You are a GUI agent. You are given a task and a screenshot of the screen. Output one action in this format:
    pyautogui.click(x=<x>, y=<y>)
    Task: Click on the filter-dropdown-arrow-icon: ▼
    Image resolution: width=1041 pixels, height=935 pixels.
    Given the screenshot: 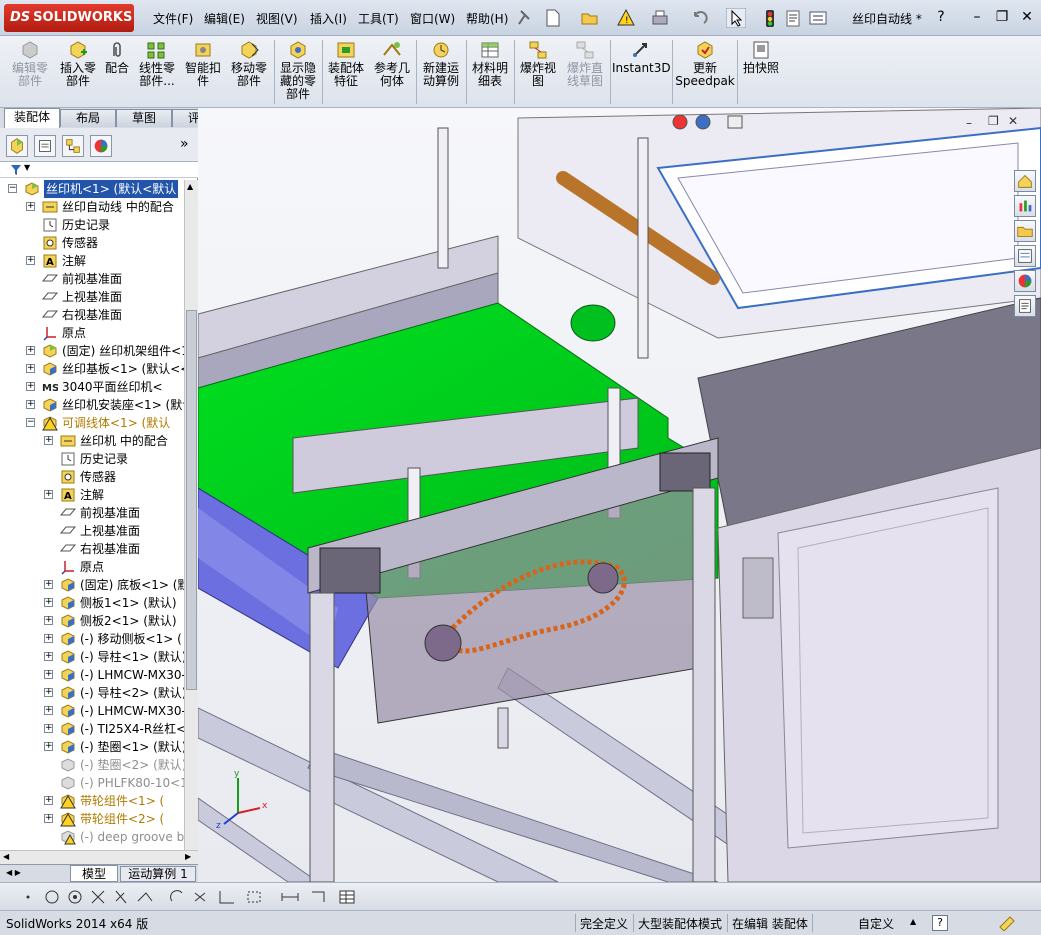 What is the action you would take?
    pyautogui.click(x=27, y=167)
    